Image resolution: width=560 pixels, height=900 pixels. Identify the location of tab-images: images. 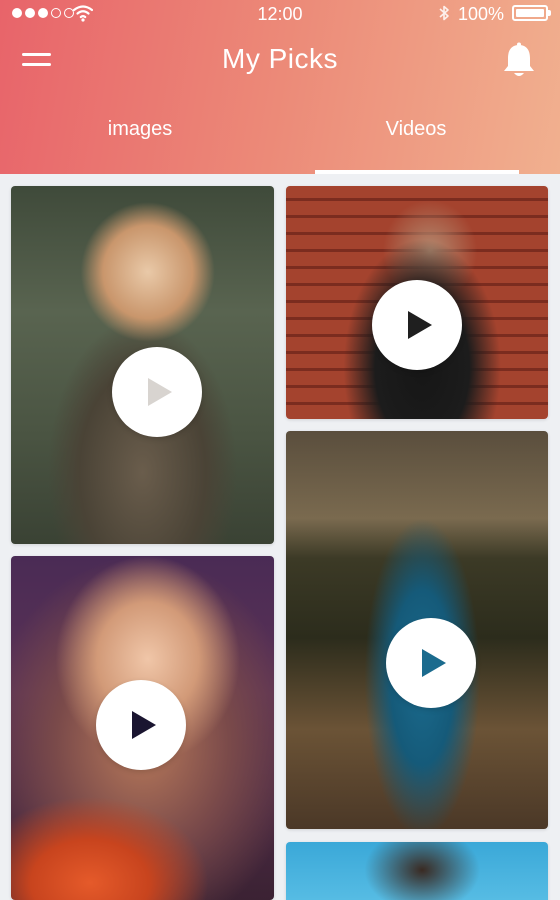
(140, 129).